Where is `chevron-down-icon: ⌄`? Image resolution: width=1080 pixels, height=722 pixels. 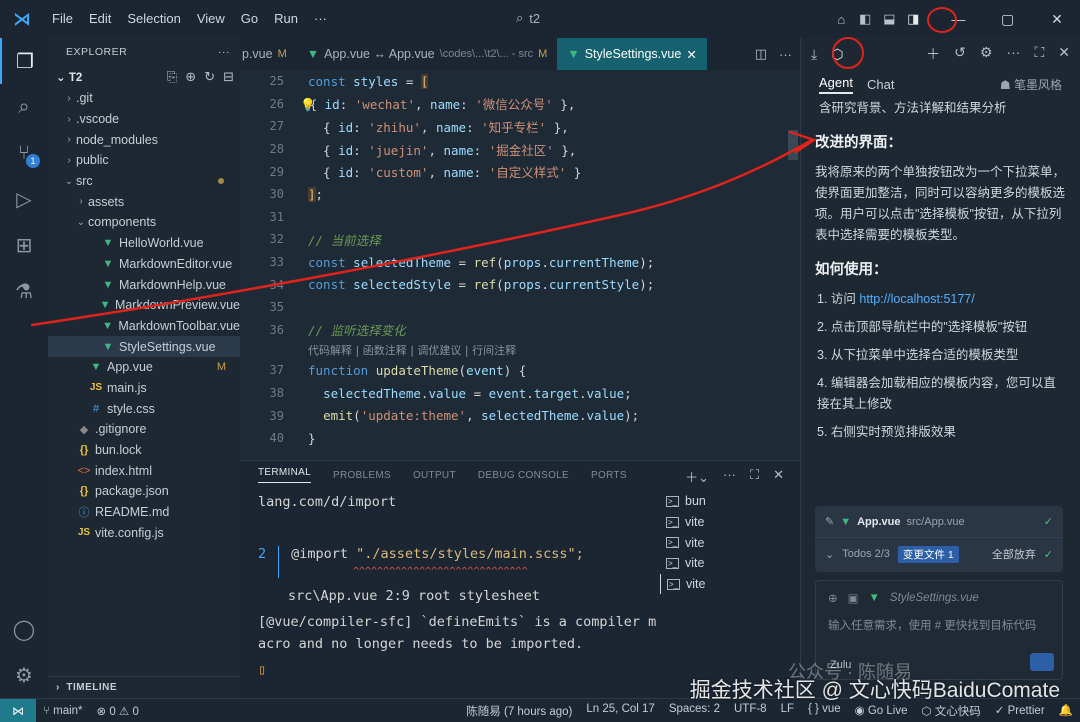
chevron-down-icon: ⌄ is located at coordinates (829, 554).